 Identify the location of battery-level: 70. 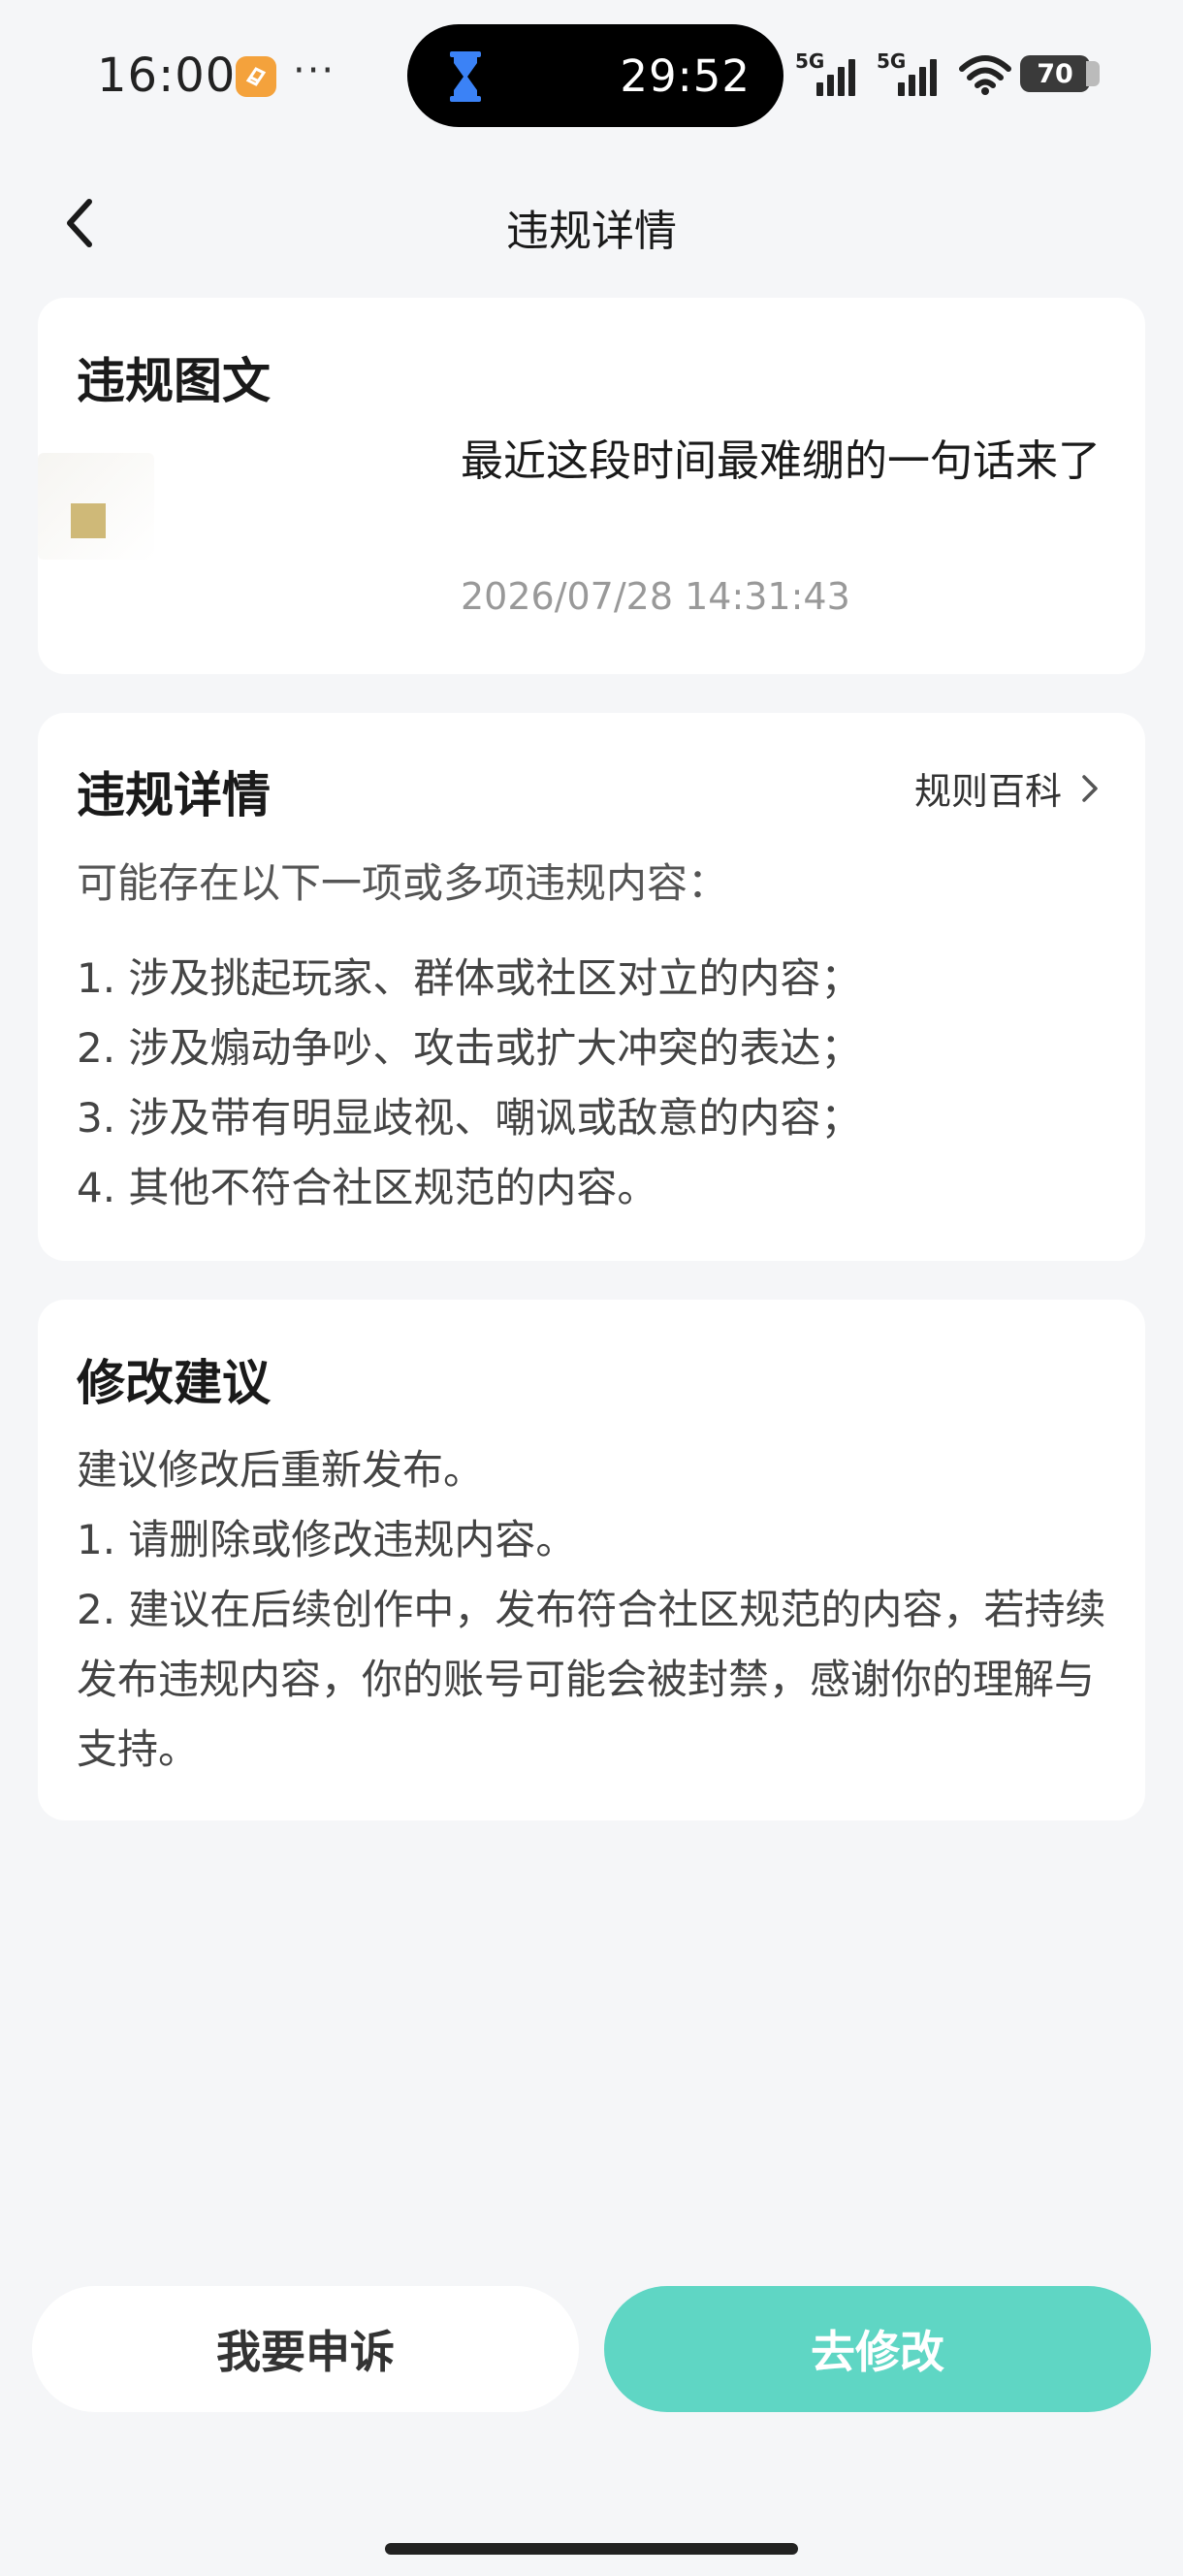
(1055, 73).